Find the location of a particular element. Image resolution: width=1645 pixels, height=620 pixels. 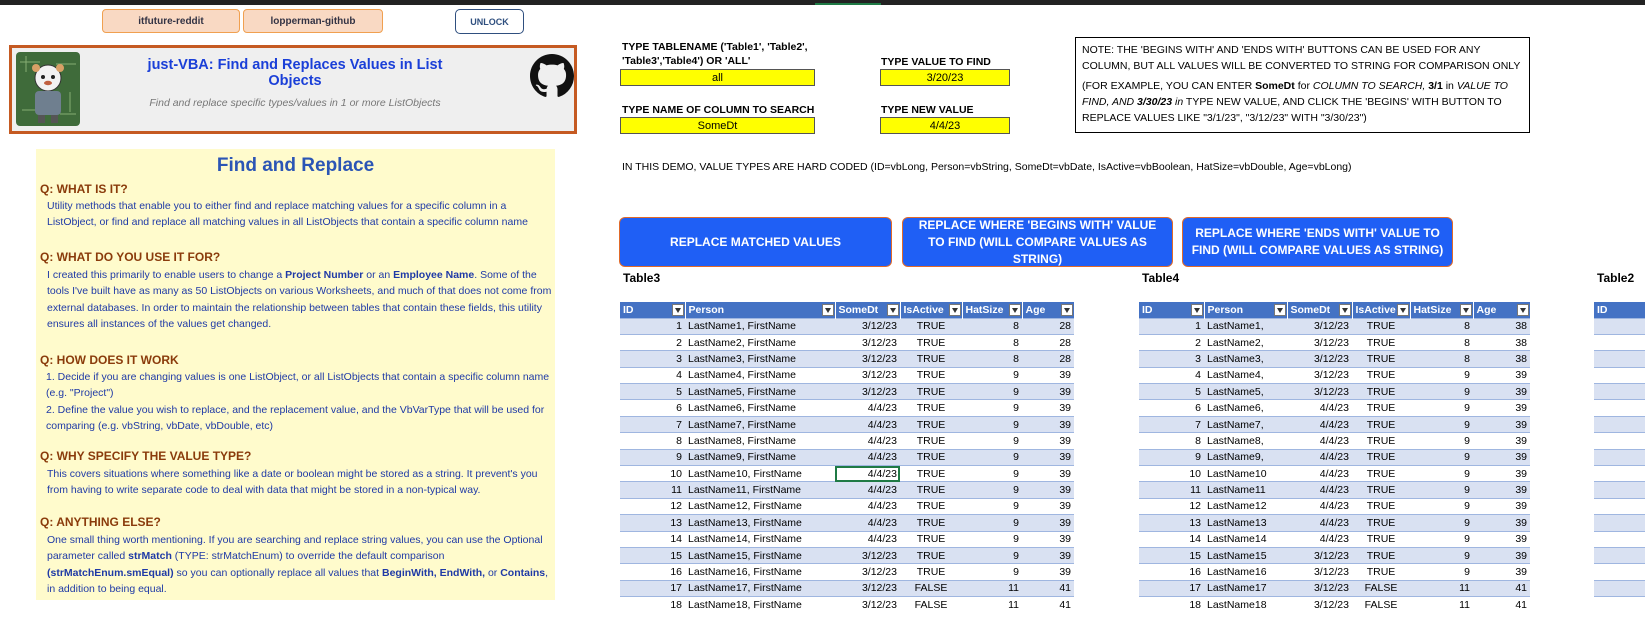

cell-id: 1 is located at coordinates (1171, 326).